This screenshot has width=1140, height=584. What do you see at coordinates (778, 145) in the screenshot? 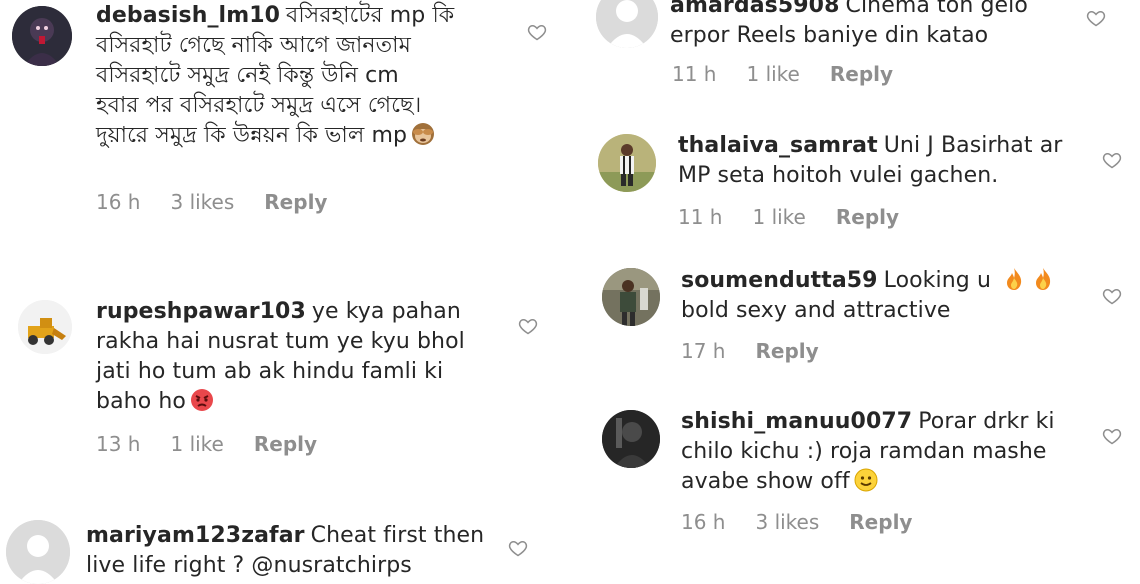
I see `comment-username: thalaiva_samrat` at bounding box center [778, 145].